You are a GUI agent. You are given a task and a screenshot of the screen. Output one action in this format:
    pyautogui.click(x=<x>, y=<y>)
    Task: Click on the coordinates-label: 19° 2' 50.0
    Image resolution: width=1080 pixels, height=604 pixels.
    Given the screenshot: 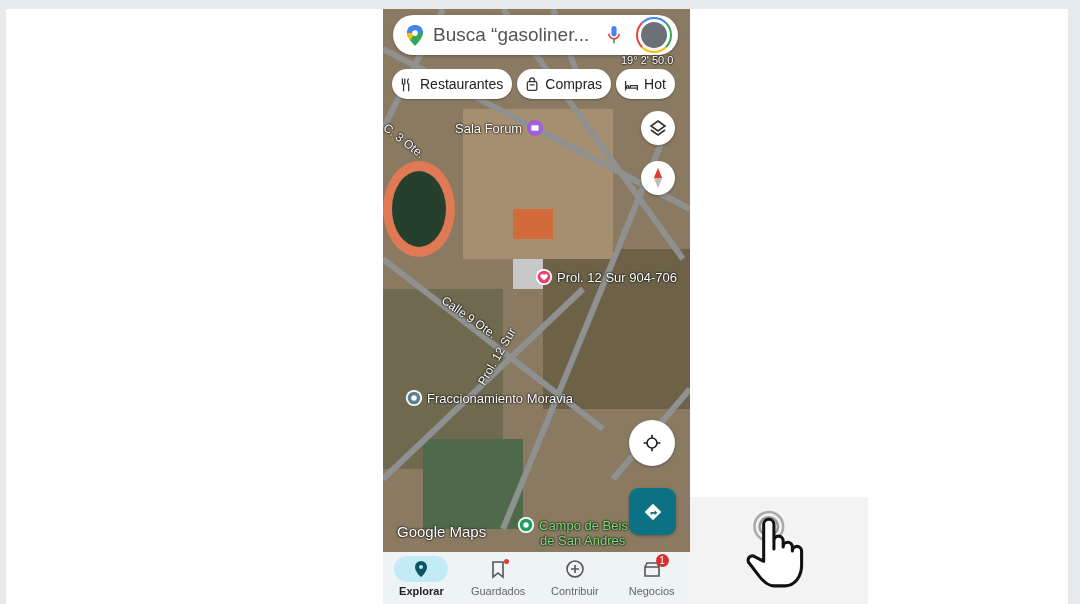 What is the action you would take?
    pyautogui.click(x=647, y=60)
    